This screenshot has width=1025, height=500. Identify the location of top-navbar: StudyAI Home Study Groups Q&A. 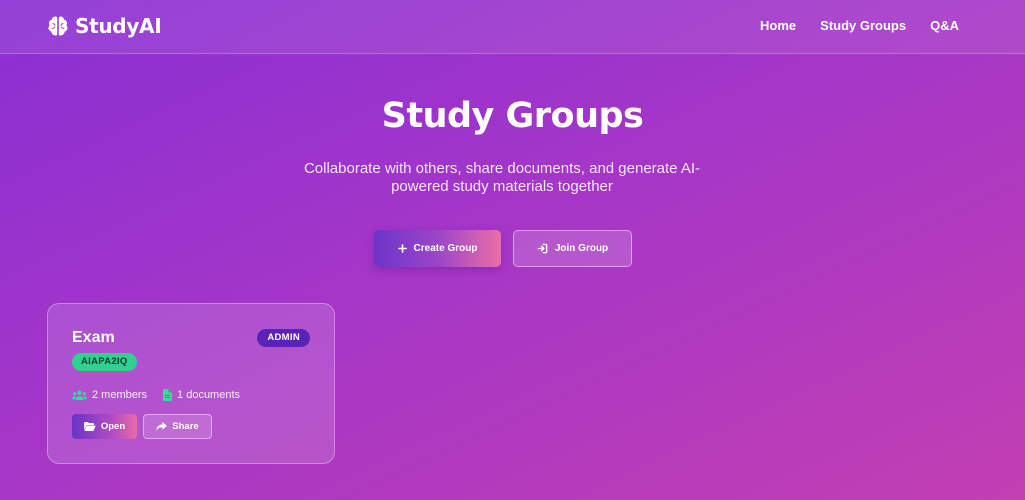
(512, 27).